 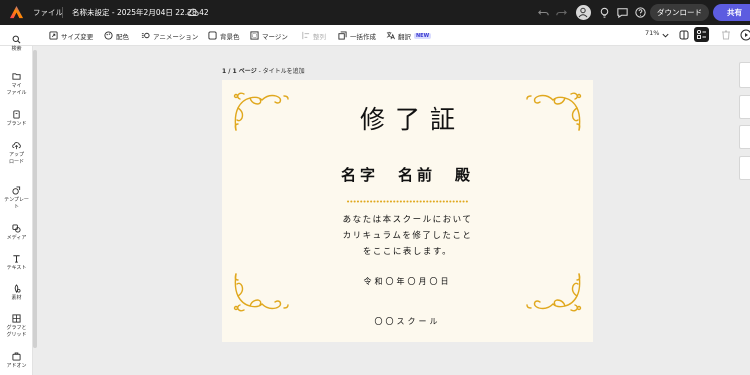 What do you see at coordinates (16, 203) in the screenshot?
I see `sidebar-item-label: テンプレー ト` at bounding box center [16, 203].